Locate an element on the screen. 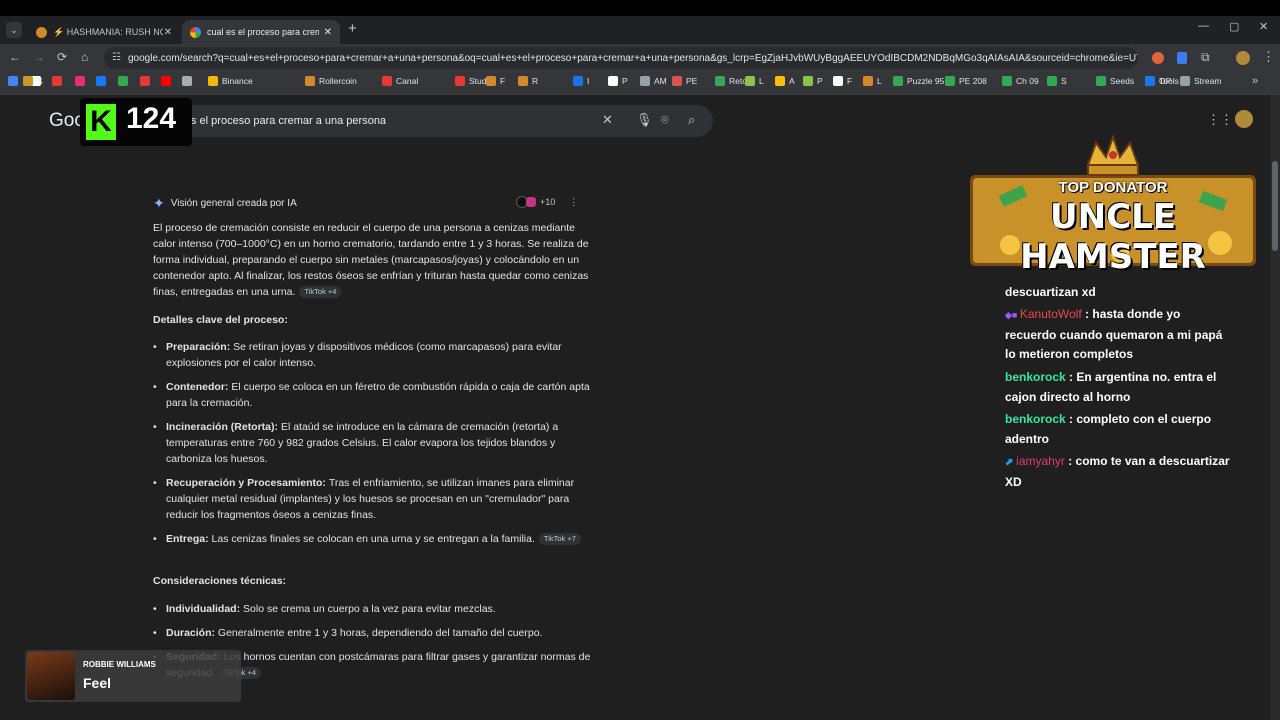 The image size is (1280, 720). bookmark-label: R is located at coordinates (535, 81).